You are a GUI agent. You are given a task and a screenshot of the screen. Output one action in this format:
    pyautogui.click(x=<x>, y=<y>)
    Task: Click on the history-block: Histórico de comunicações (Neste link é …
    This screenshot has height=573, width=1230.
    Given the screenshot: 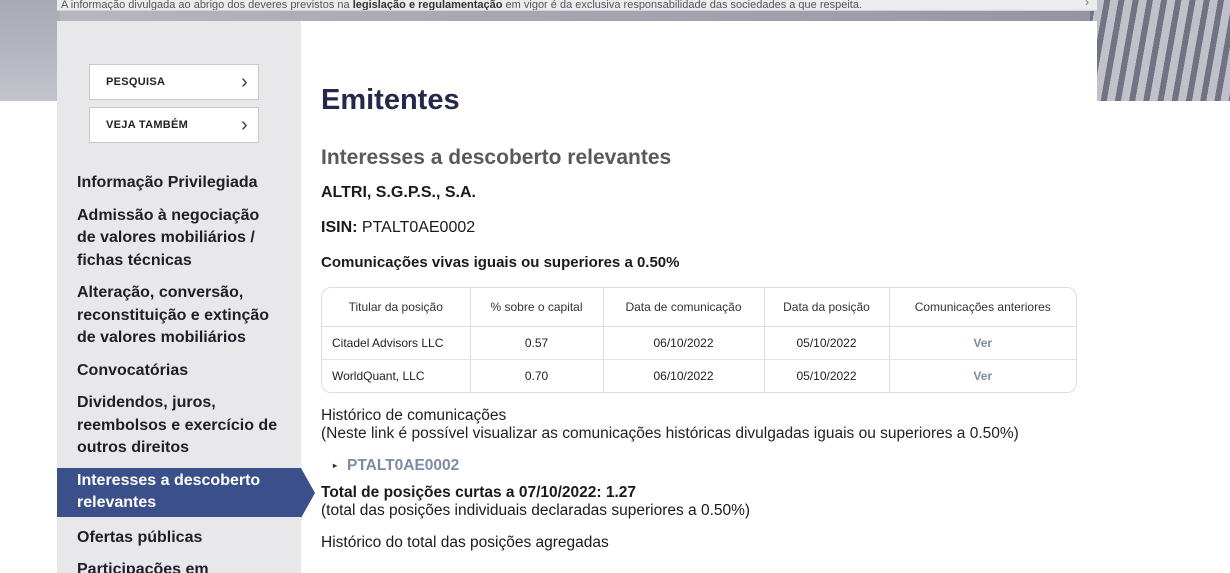 What is the action you would take?
    pyautogui.click(x=701, y=425)
    